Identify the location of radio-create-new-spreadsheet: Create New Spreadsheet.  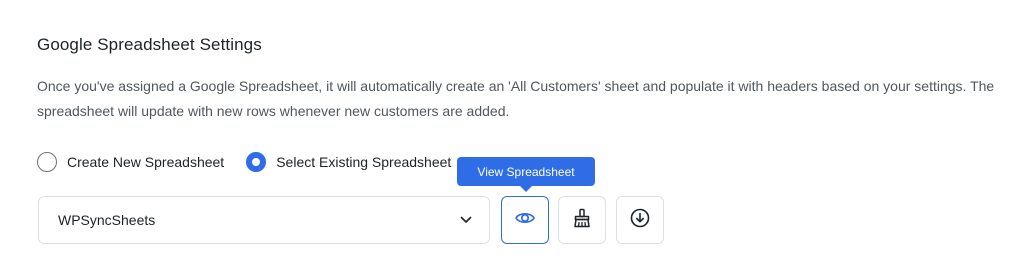
(130, 162).